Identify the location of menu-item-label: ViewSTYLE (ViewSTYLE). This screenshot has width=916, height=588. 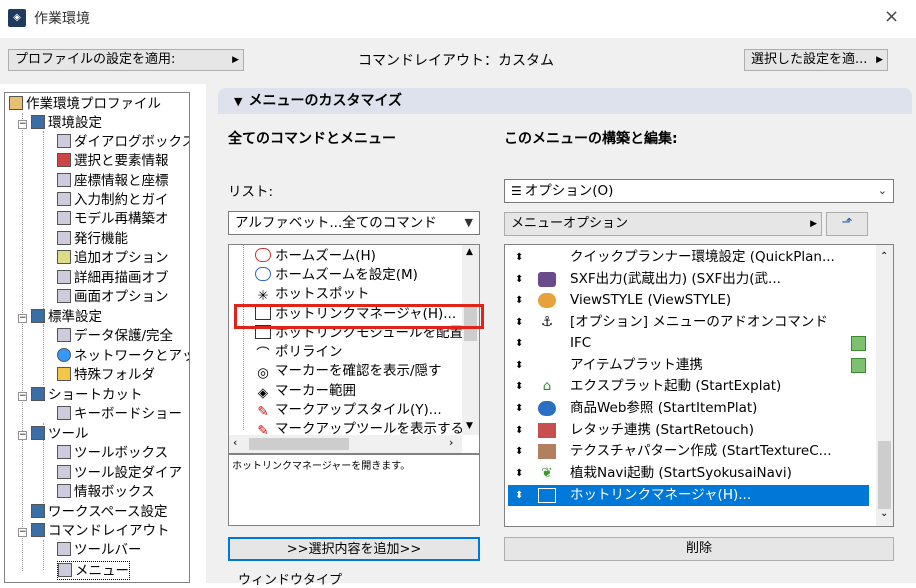
(651, 300).